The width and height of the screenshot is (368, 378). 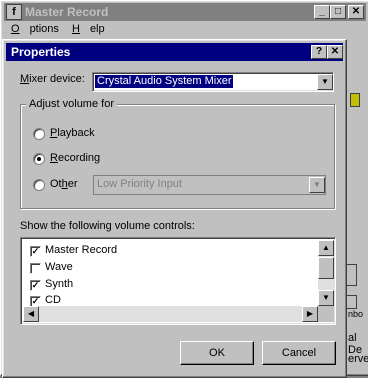 I want to click on playback-radio, so click(x=39, y=134).